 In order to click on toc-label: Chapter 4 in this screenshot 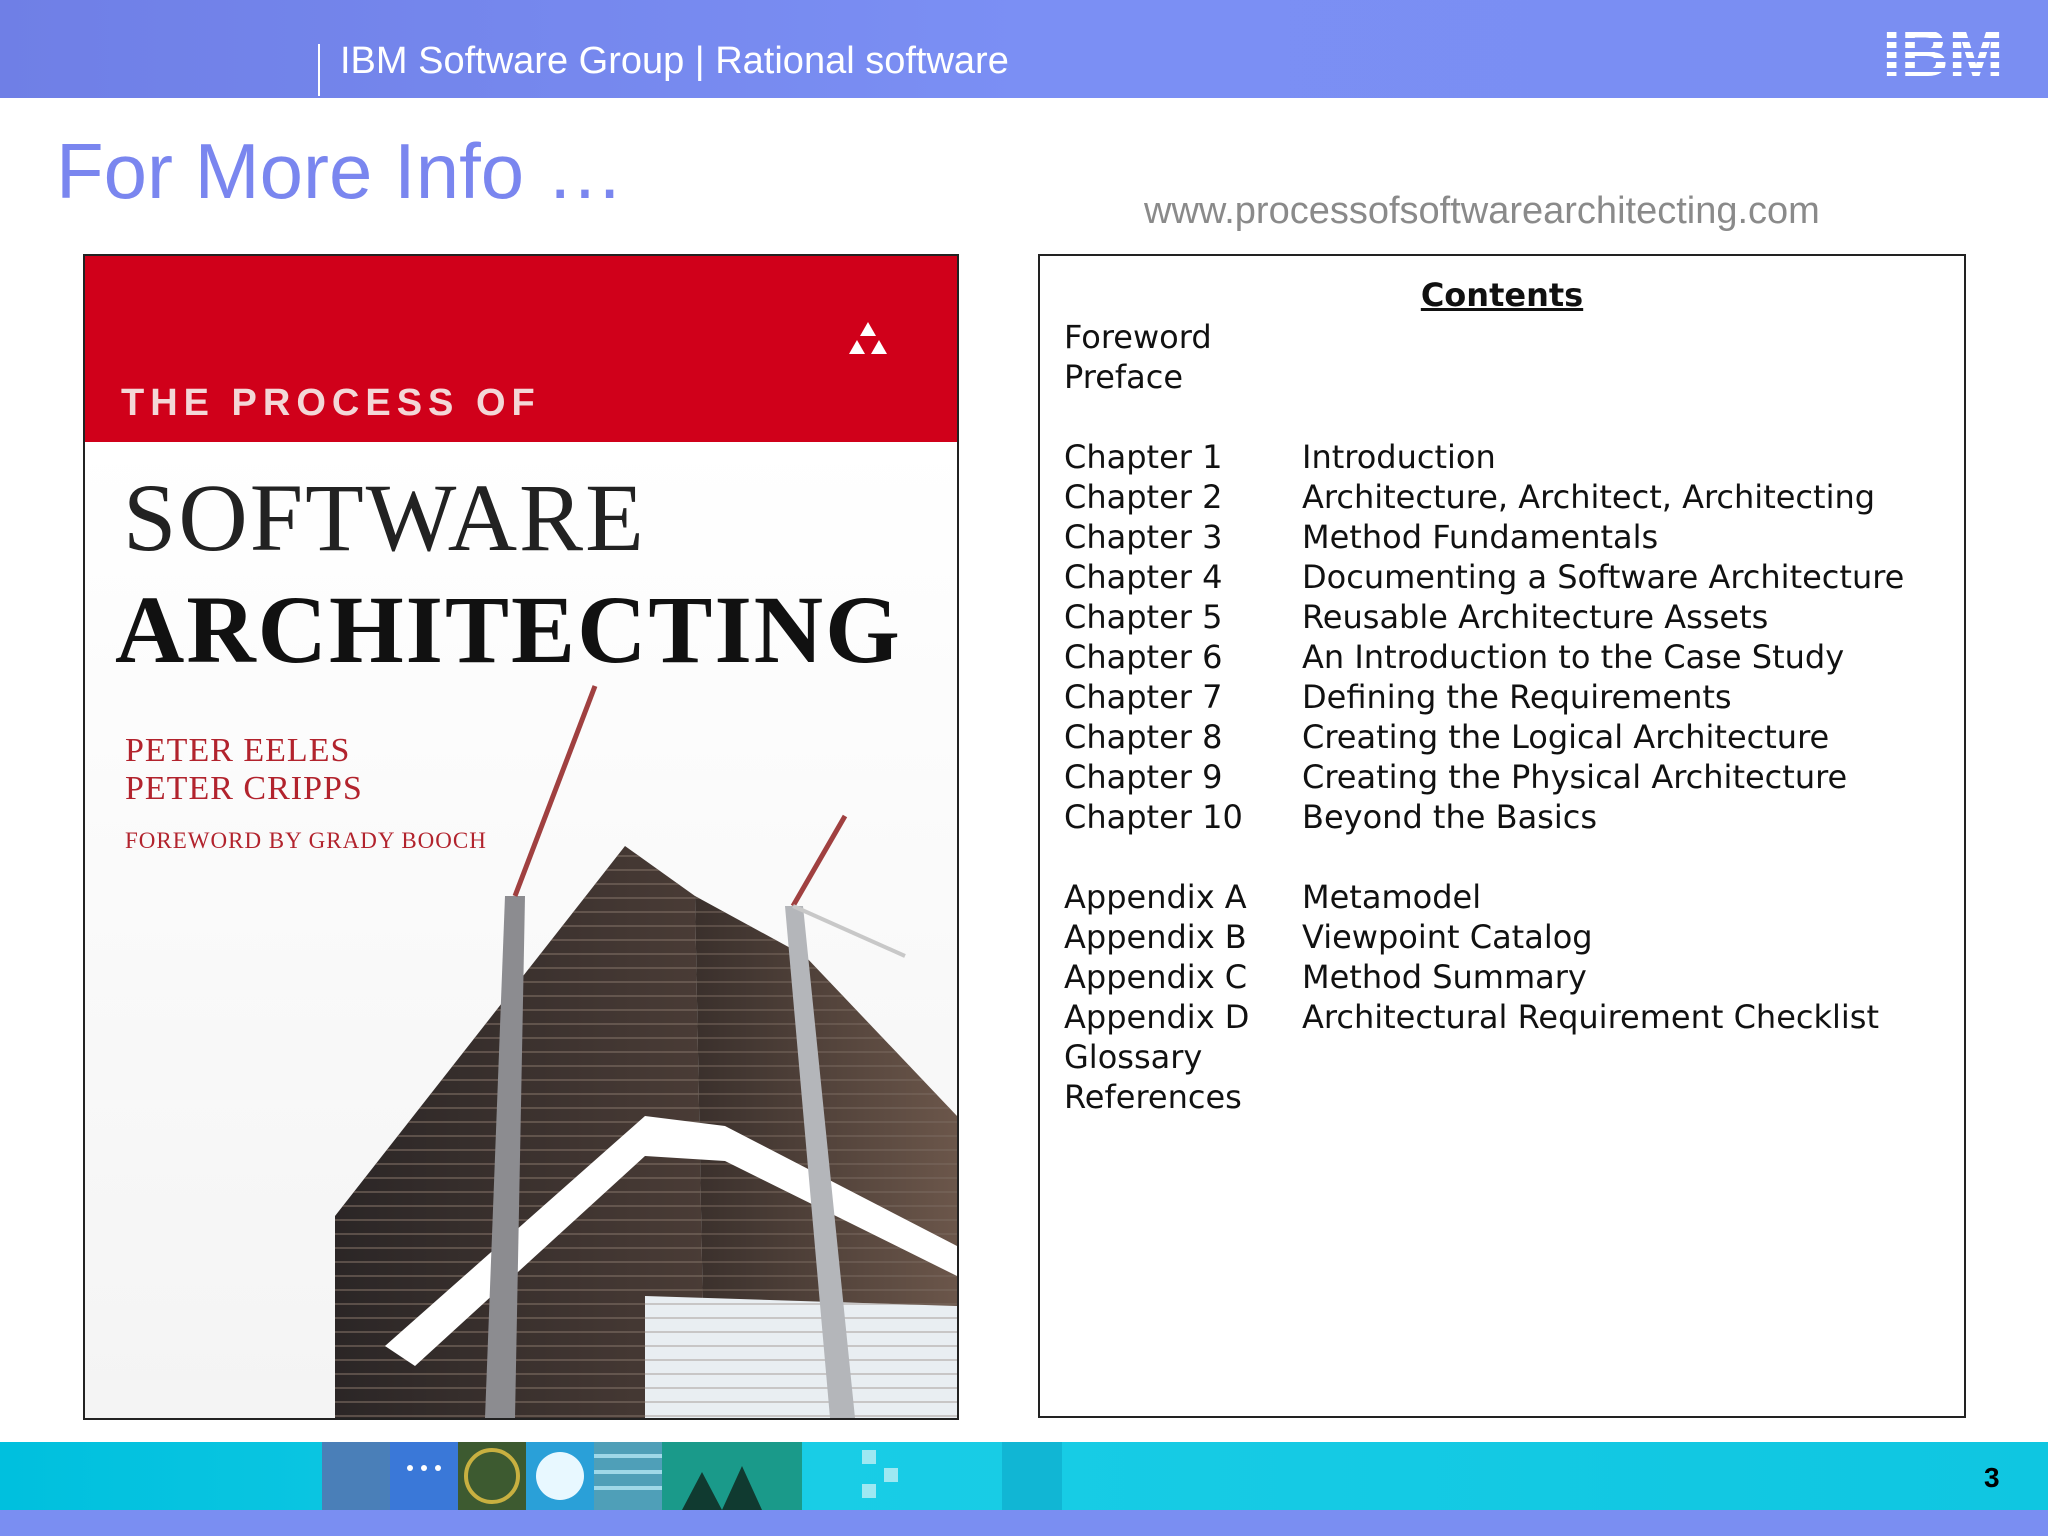, I will do `click(1143, 577)`.